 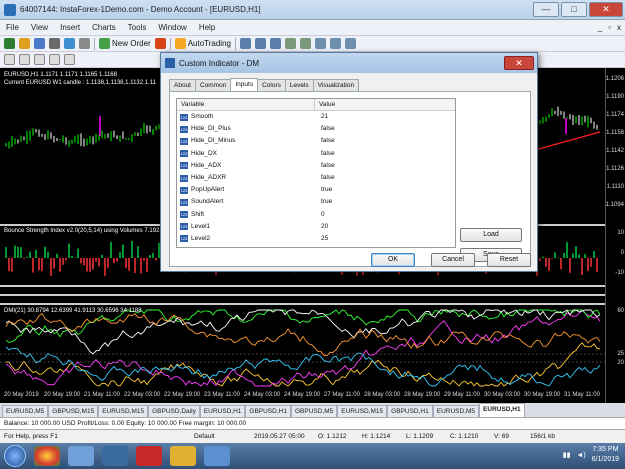 I want to click on app-taskbar-icon, so click(x=115, y=456).